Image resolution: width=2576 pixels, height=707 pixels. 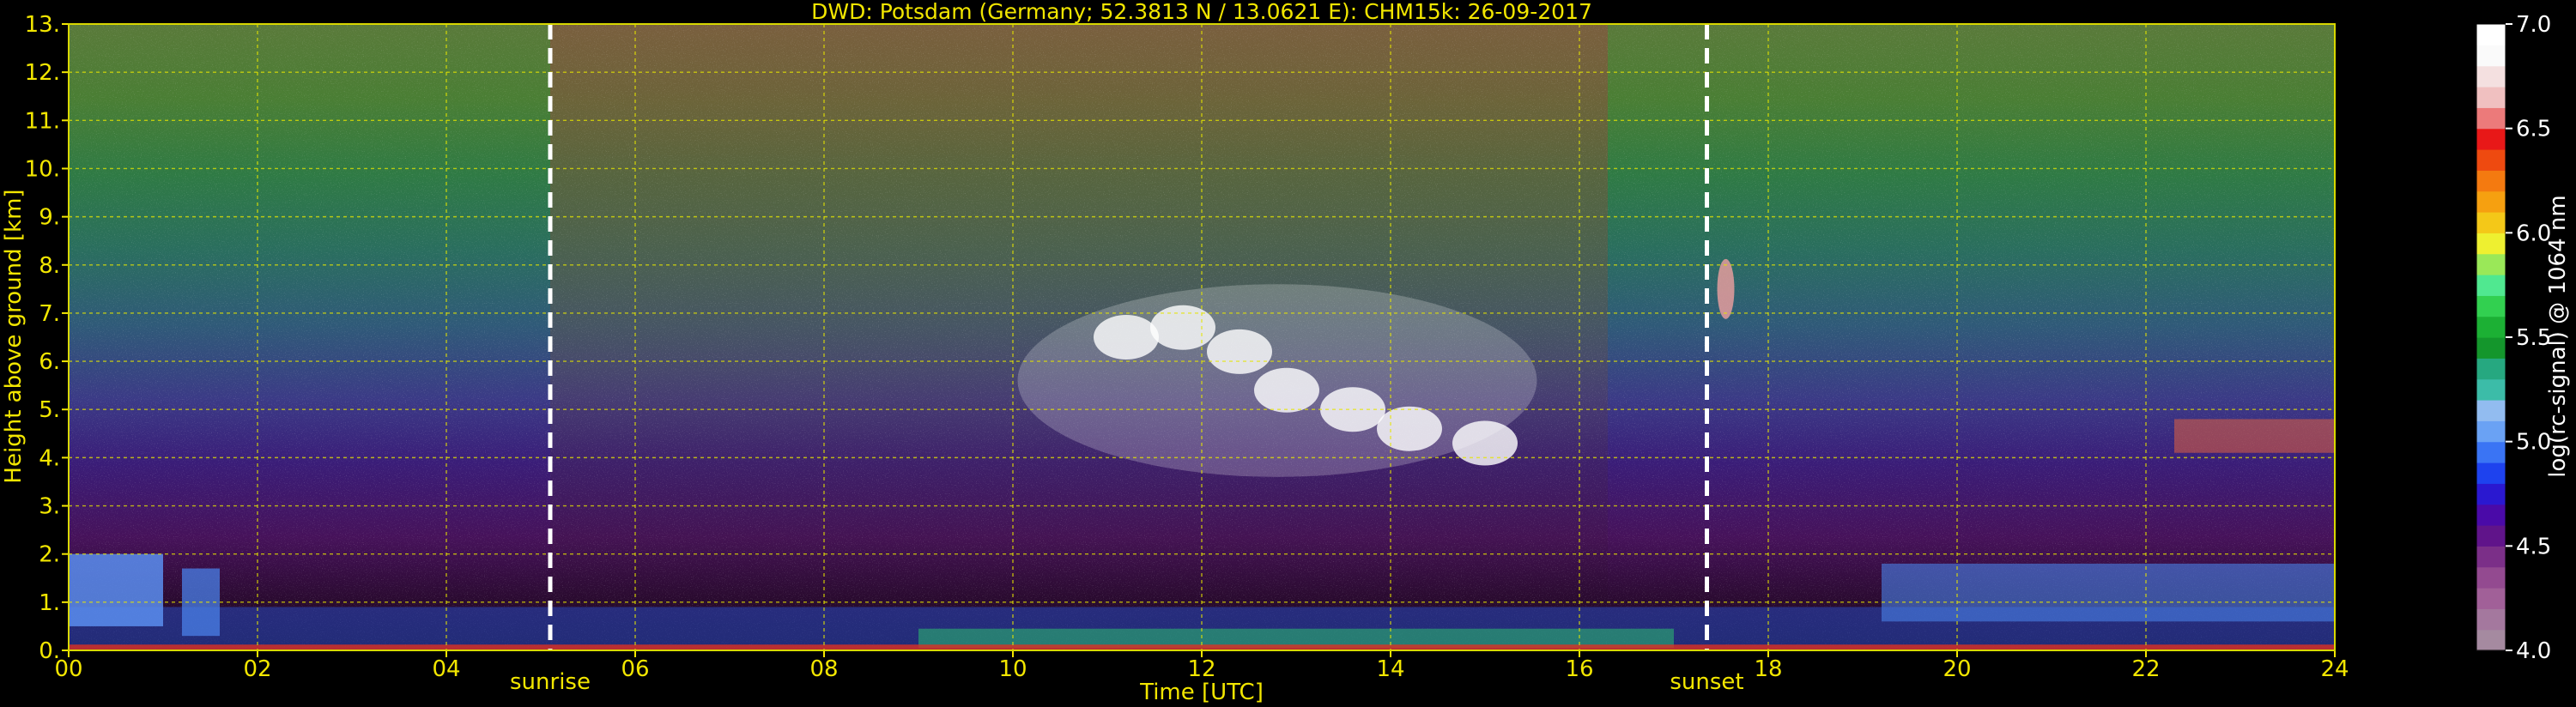 I want to click on x-tick-label: 14, so click(x=1390, y=669).